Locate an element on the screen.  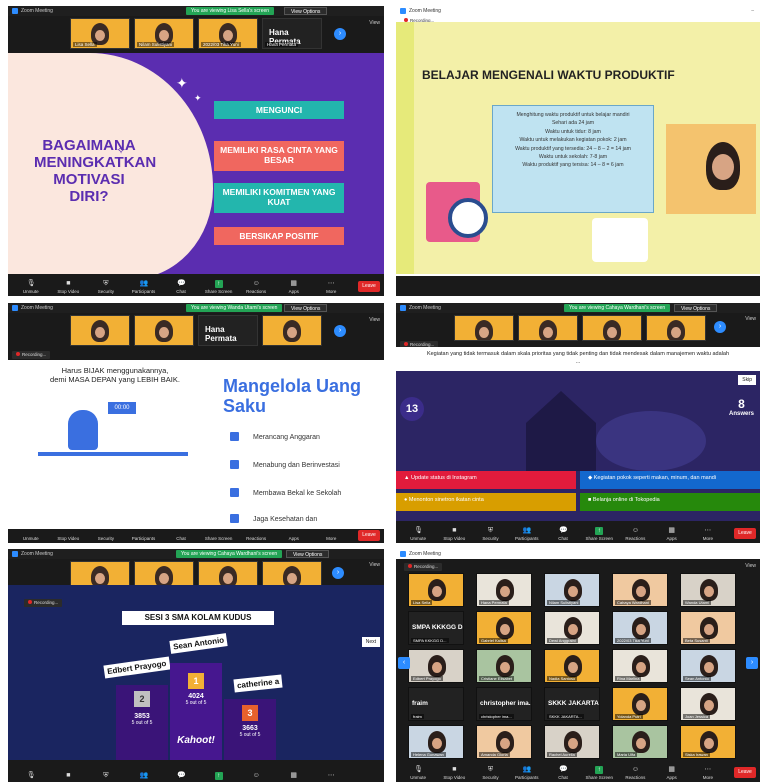
gallery-participant-tile: Rachel Aurelia is located at coordinates (572, 742).